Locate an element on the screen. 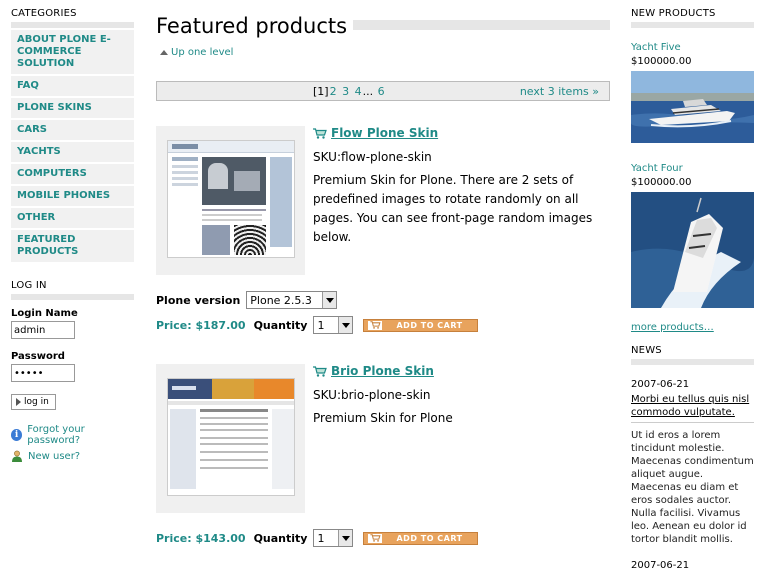 This screenshot has height=571, width=768. product-name-text: Flow Plone Skin is located at coordinates (385, 133).